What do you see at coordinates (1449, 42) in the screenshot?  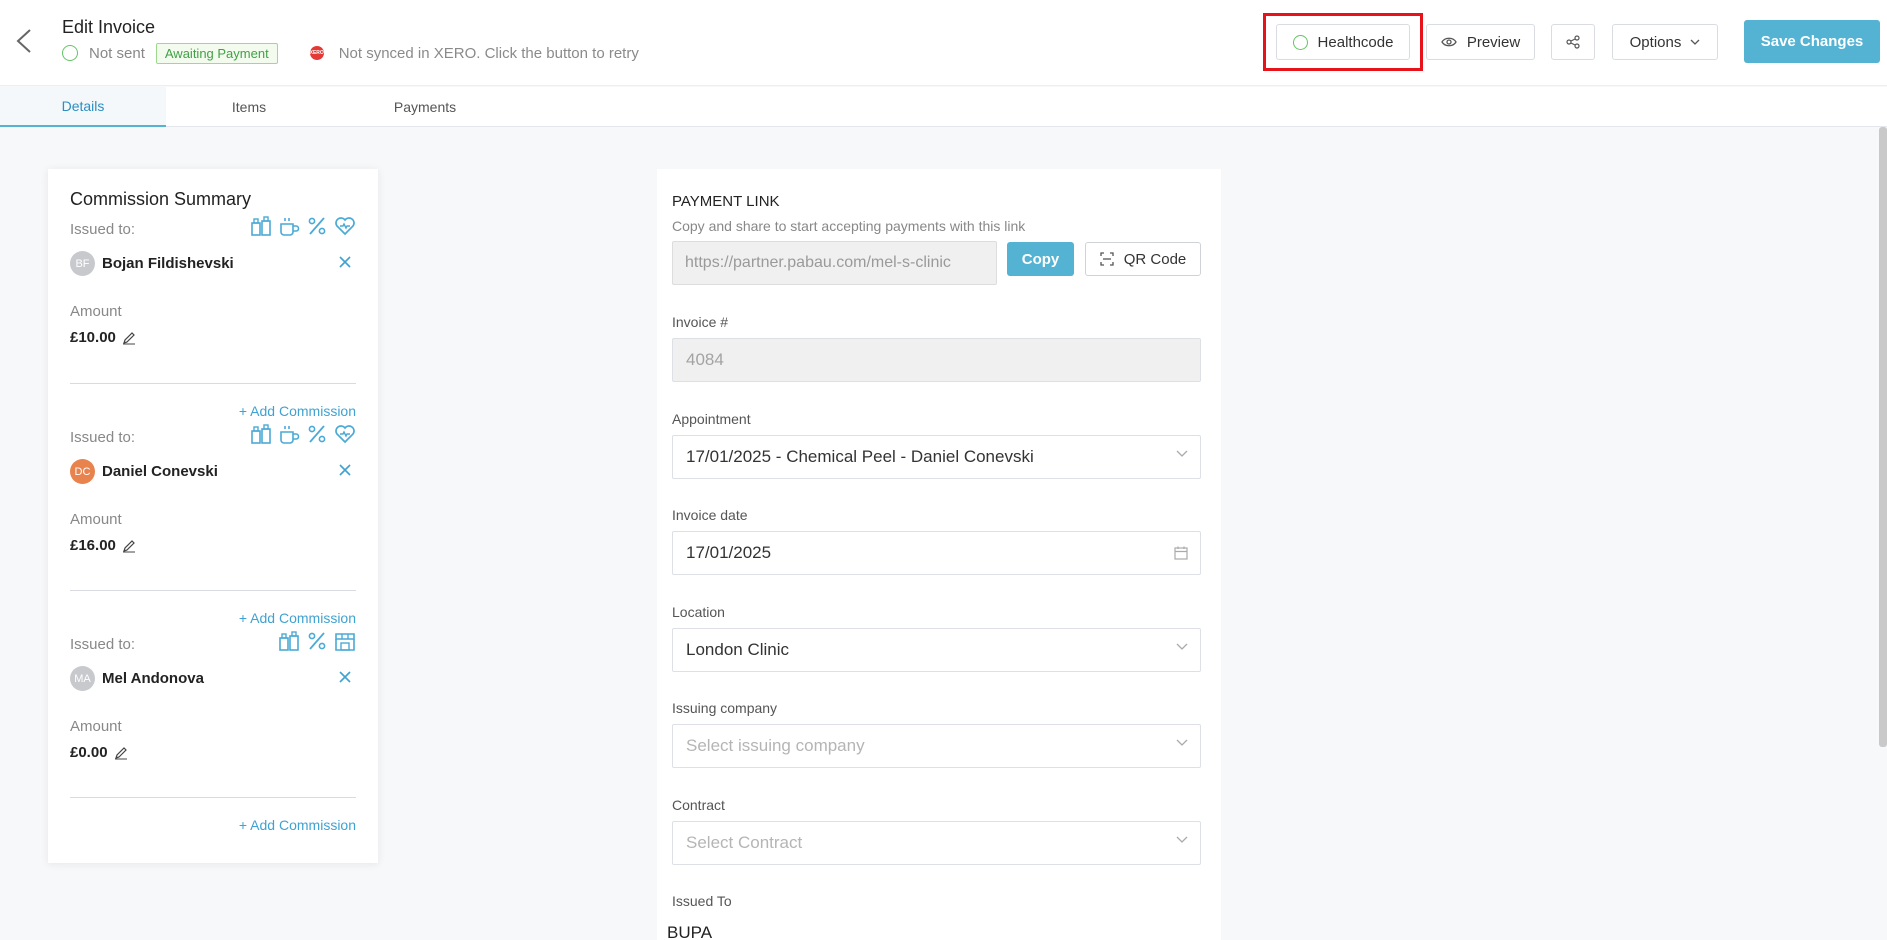 I see `eye-icon` at bounding box center [1449, 42].